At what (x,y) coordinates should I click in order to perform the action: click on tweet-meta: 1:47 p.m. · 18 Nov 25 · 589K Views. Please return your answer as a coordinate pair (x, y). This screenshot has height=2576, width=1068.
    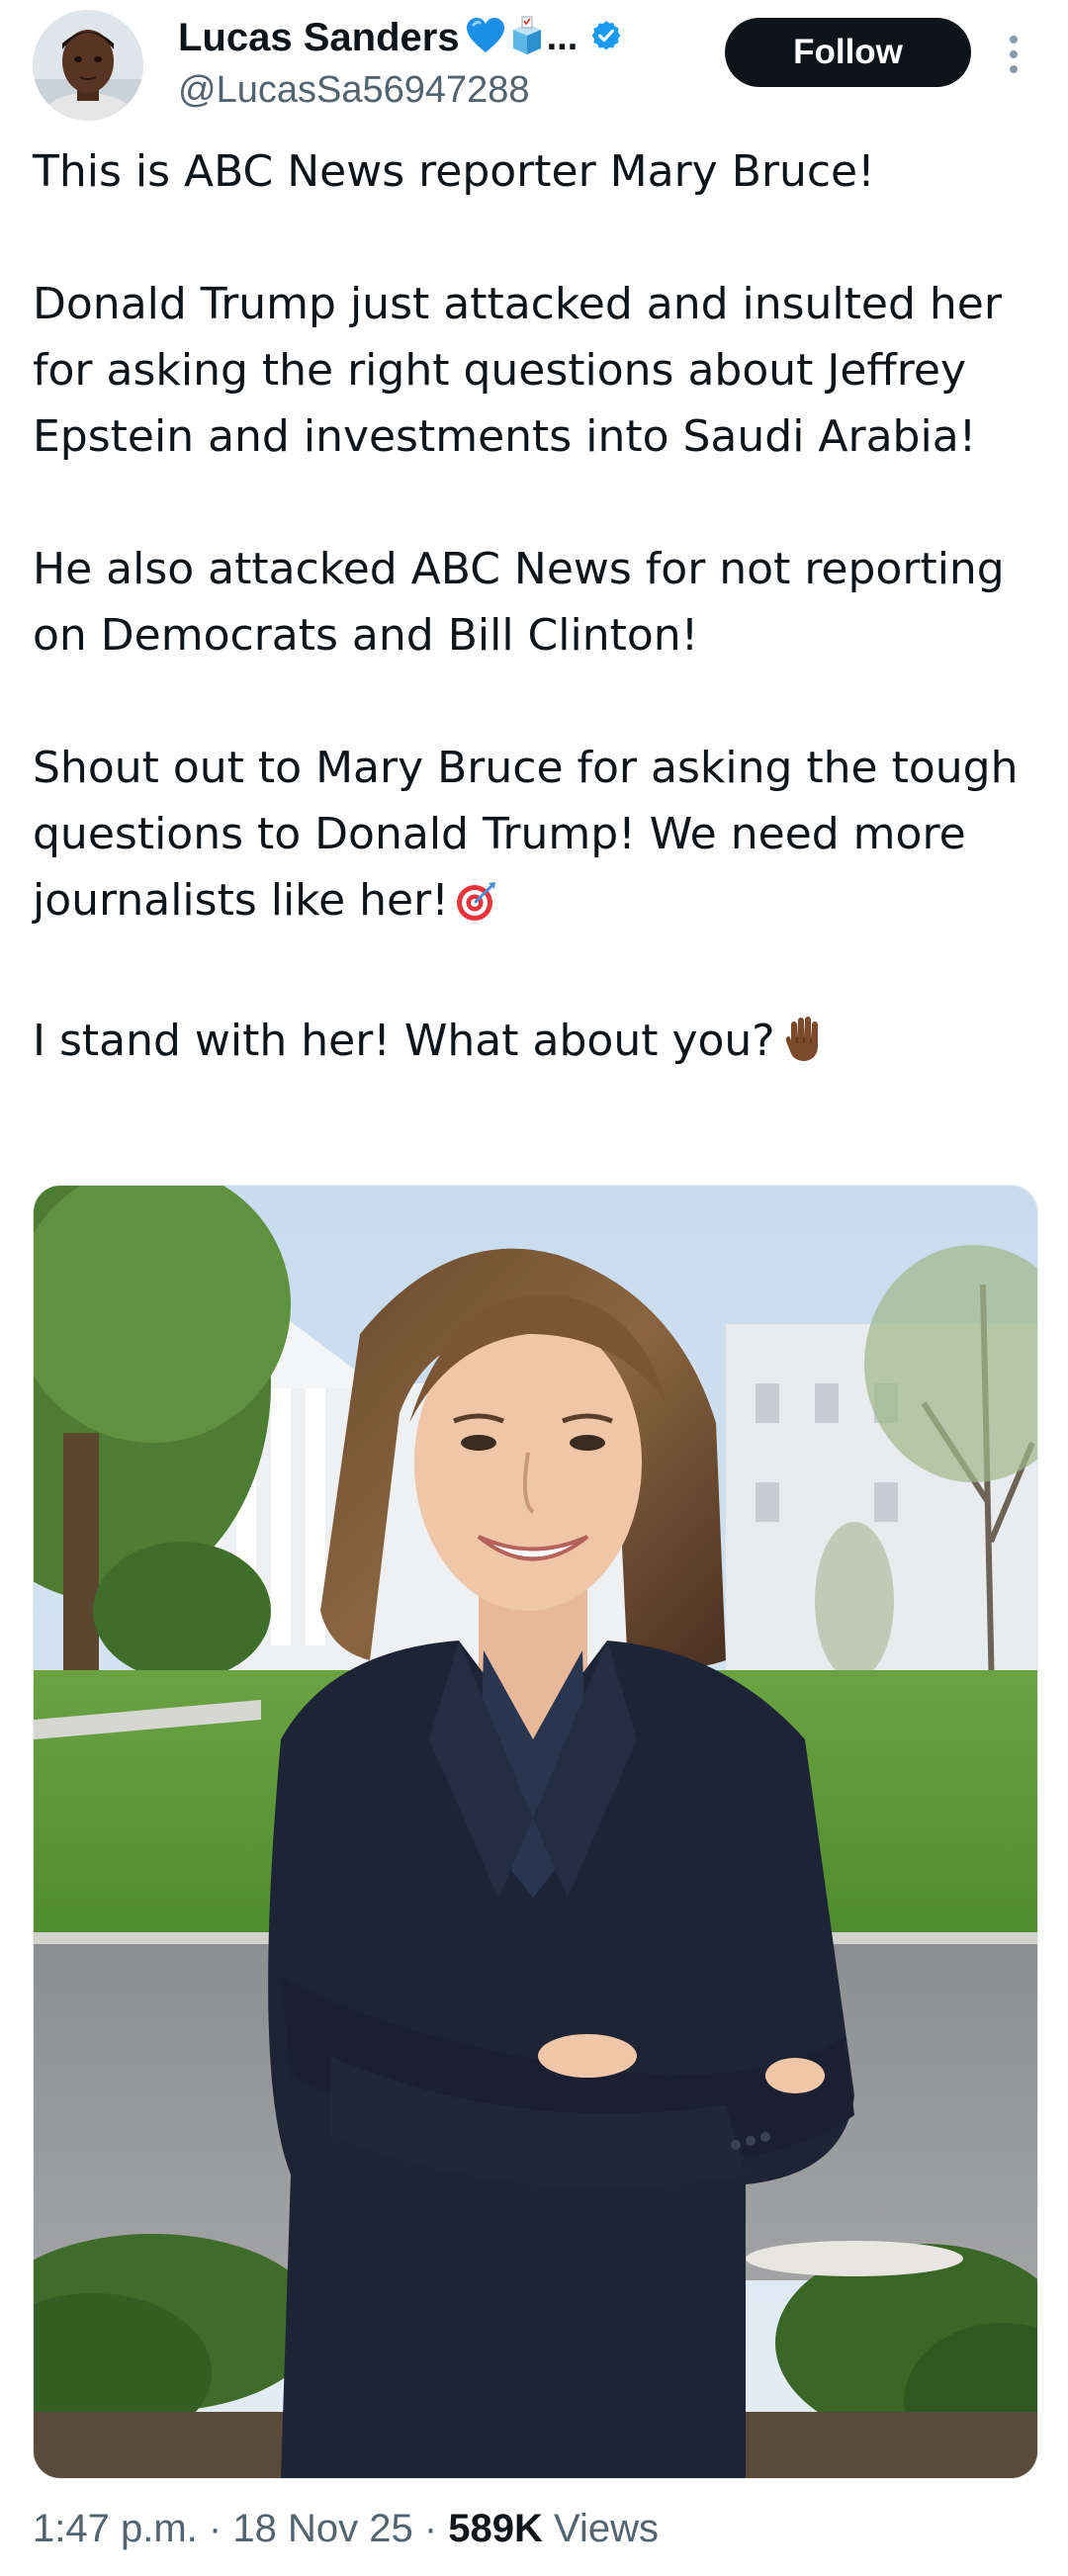
    Looking at the image, I should click on (346, 2529).